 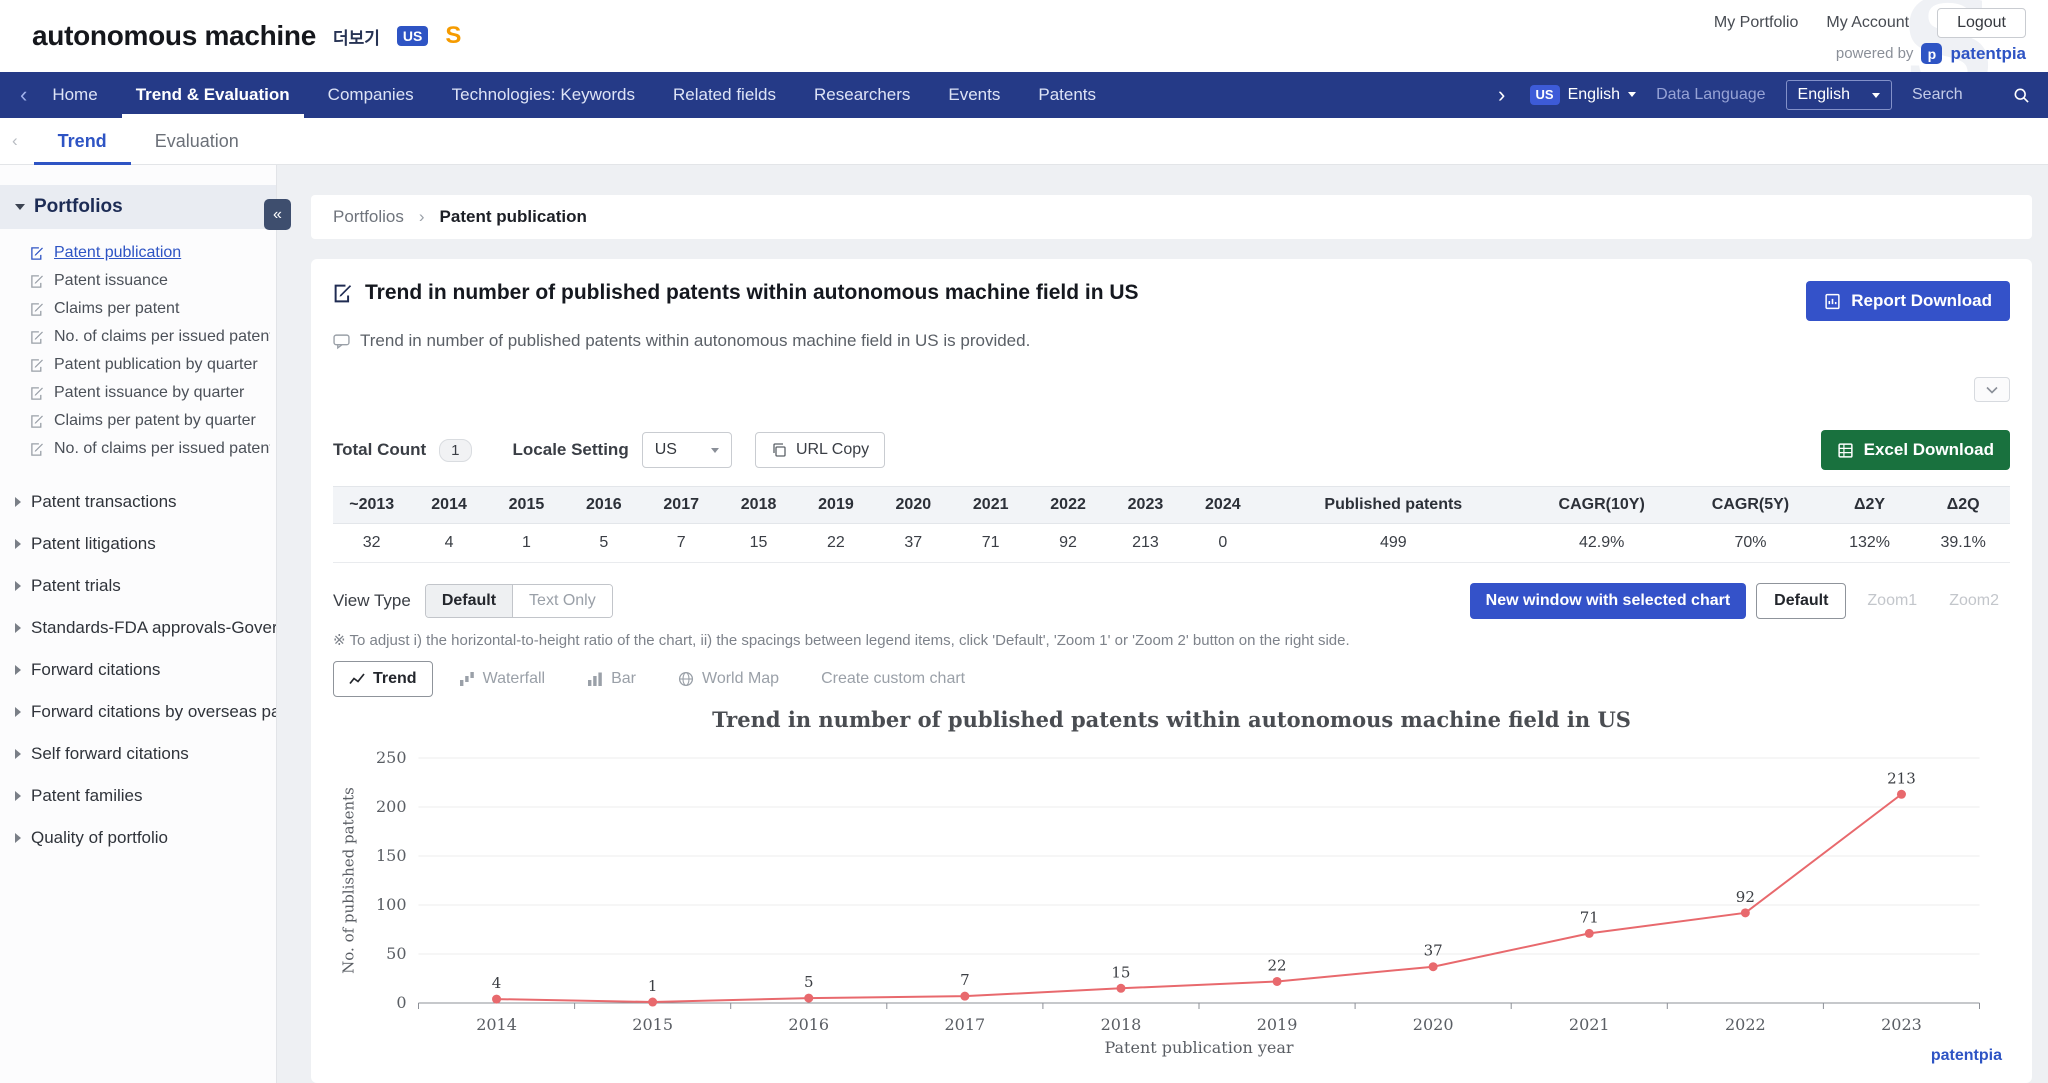 What do you see at coordinates (401, 1002) in the screenshot?
I see `svg-text: 0` at bounding box center [401, 1002].